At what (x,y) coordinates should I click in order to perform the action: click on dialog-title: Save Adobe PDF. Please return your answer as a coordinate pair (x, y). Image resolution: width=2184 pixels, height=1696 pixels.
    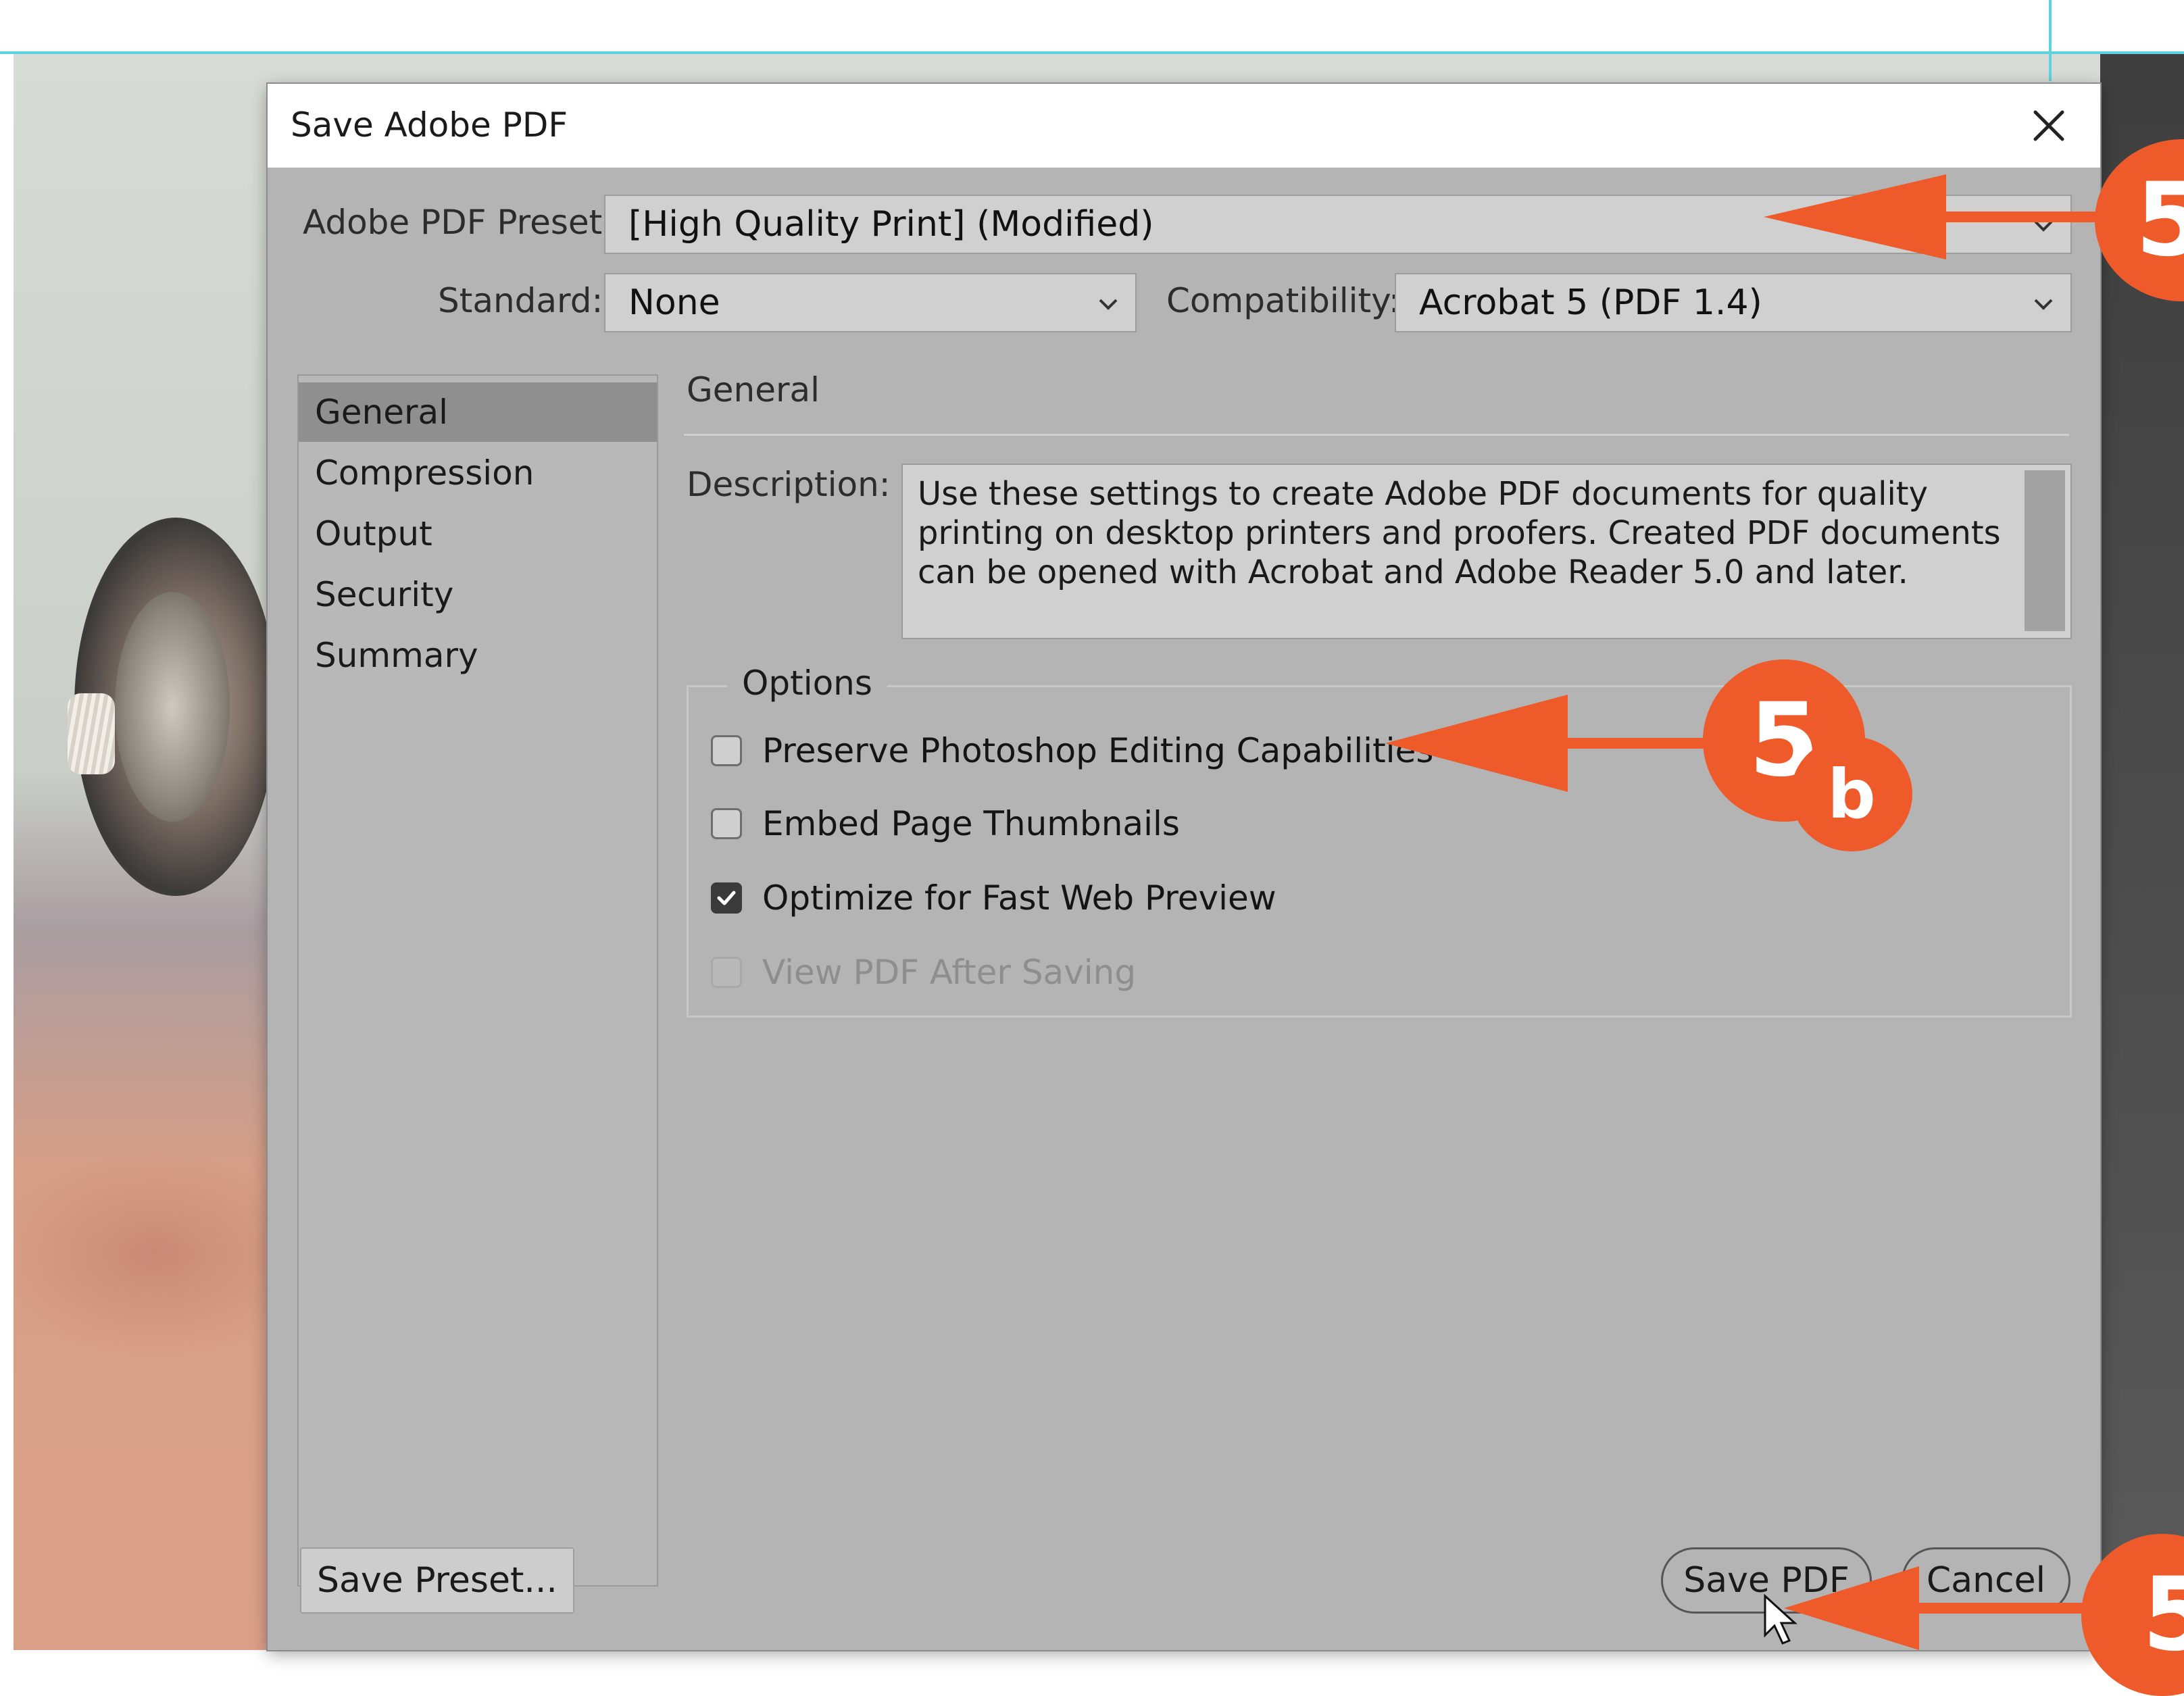
    Looking at the image, I should click on (430, 125).